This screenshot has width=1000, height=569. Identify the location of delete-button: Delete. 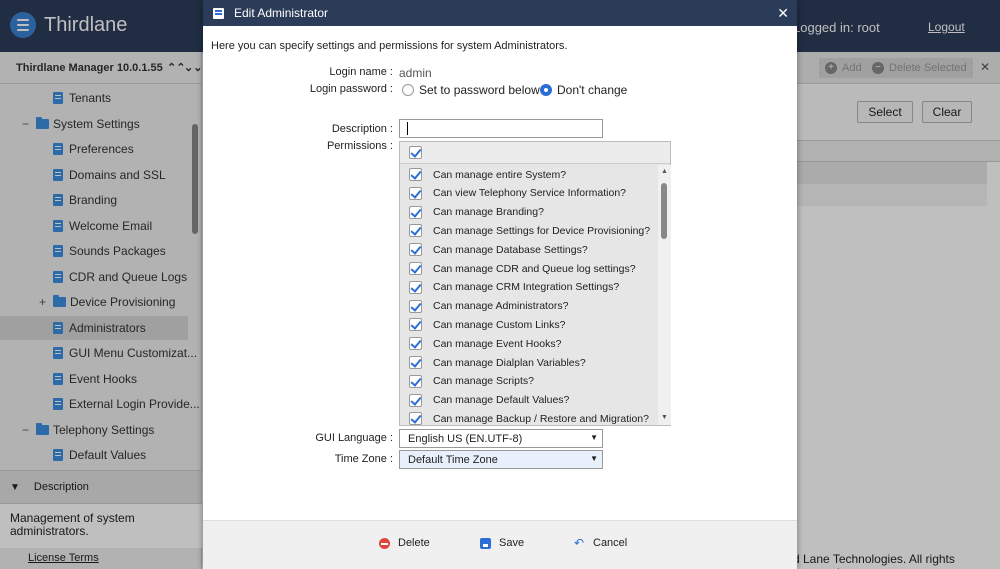
(404, 543).